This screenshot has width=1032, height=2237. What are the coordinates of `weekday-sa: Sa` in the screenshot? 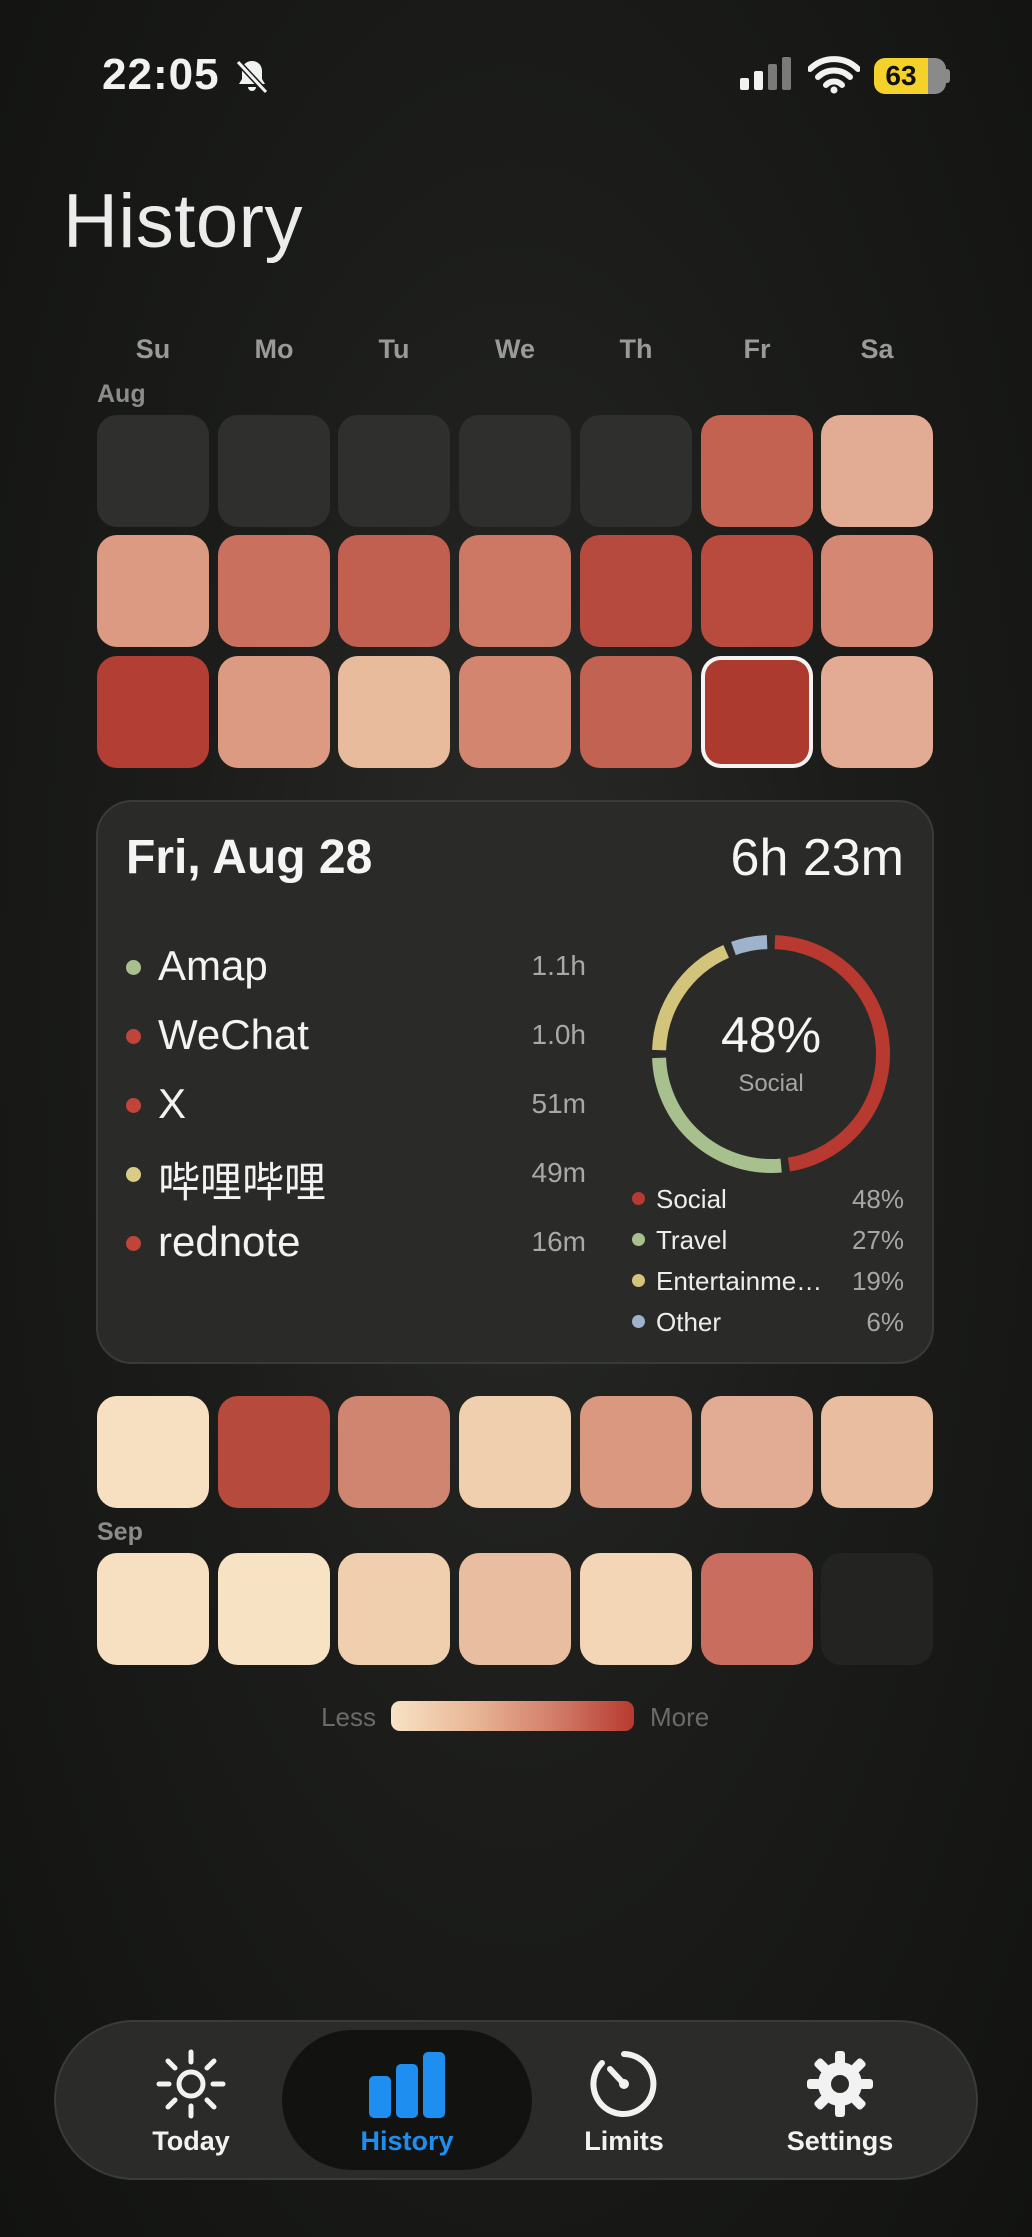 It's located at (877, 349).